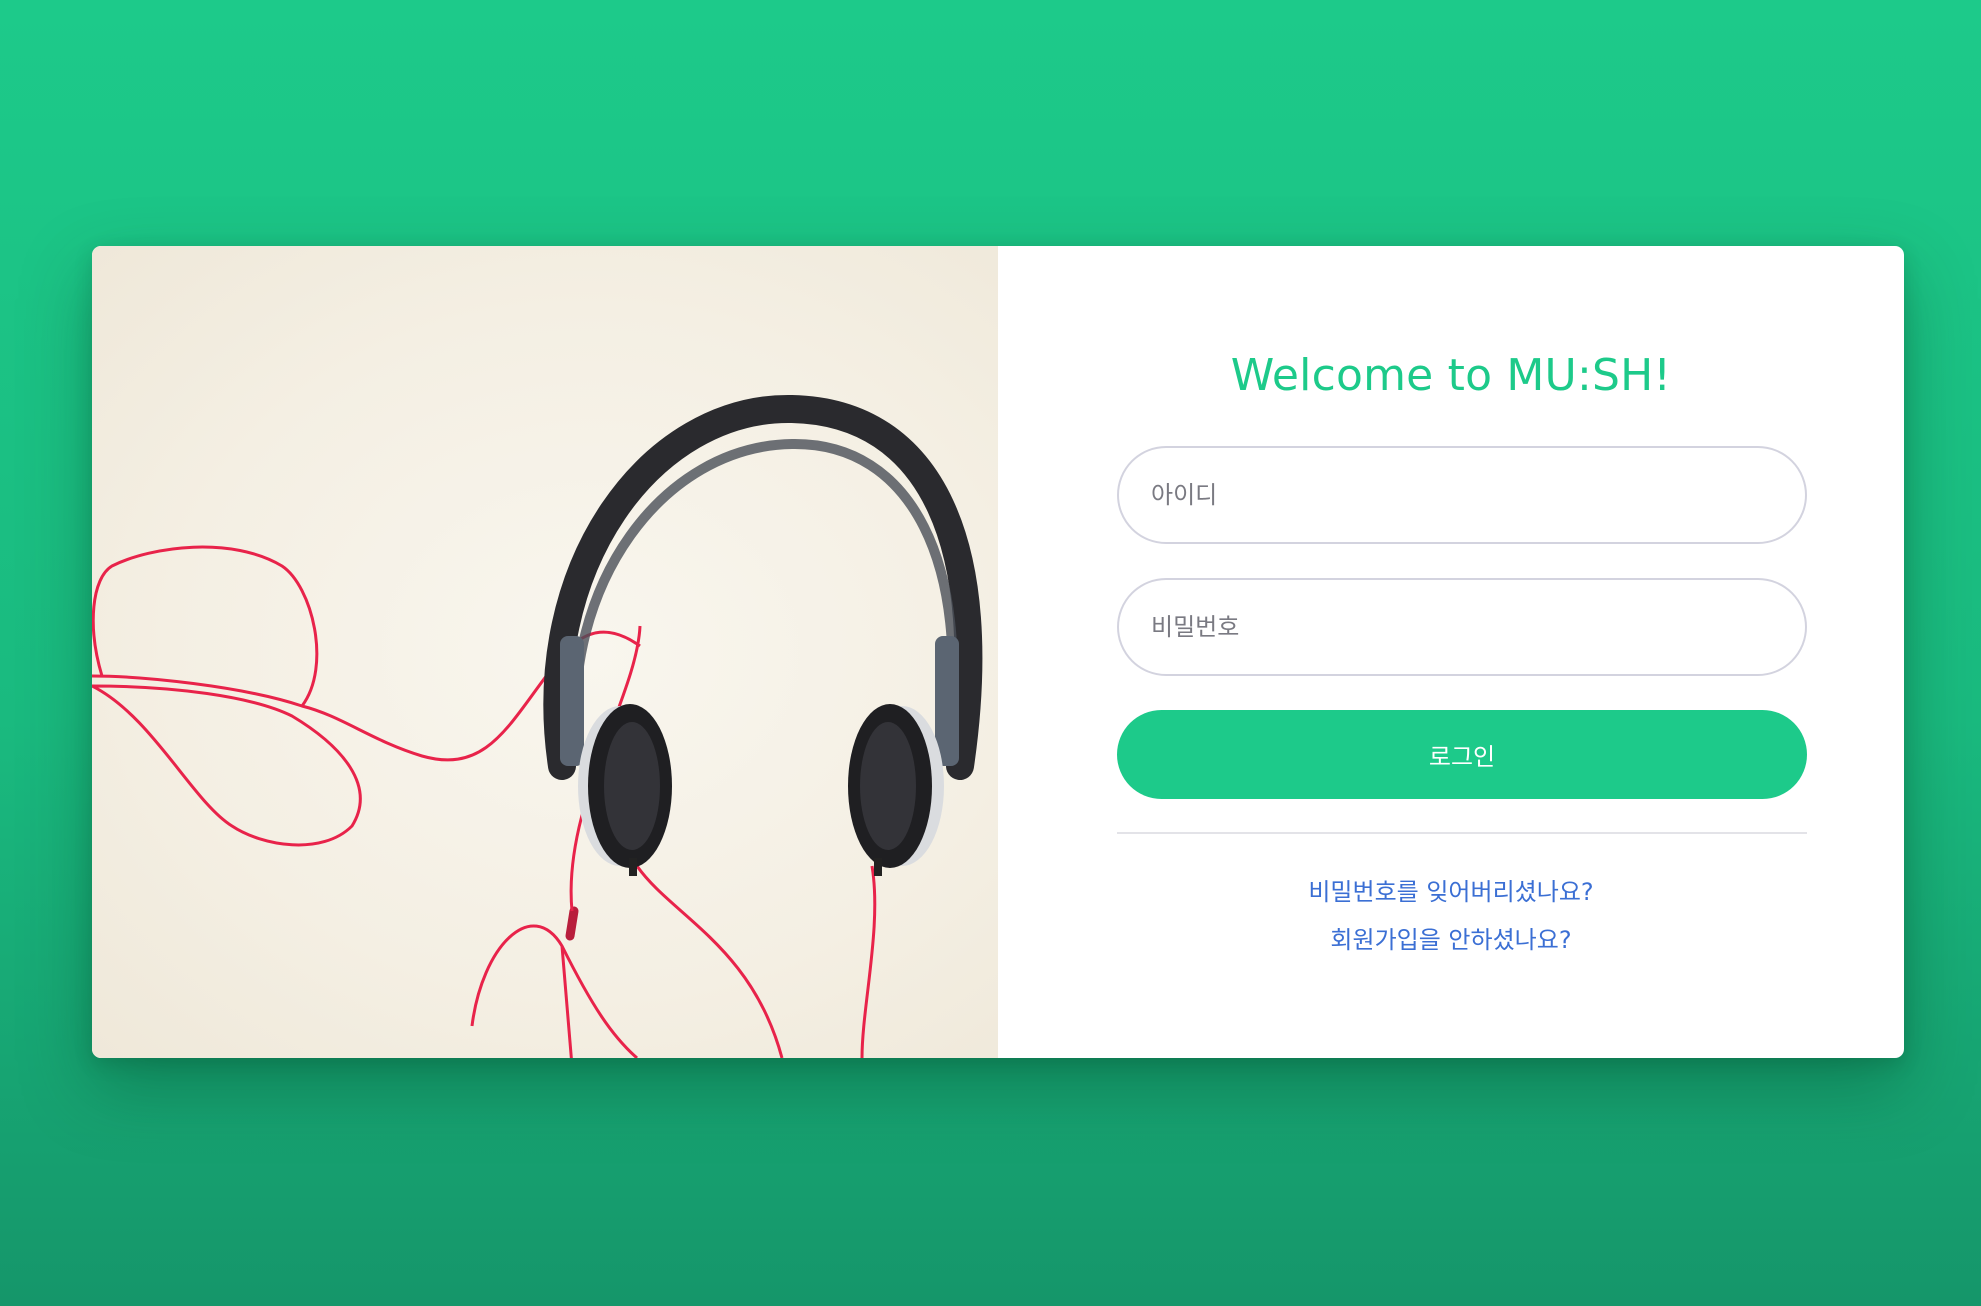  Describe the element at coordinates (1451, 889) in the screenshot. I see `forgot-password-link: 비밀번호를 잊어버리셨나요?` at that location.